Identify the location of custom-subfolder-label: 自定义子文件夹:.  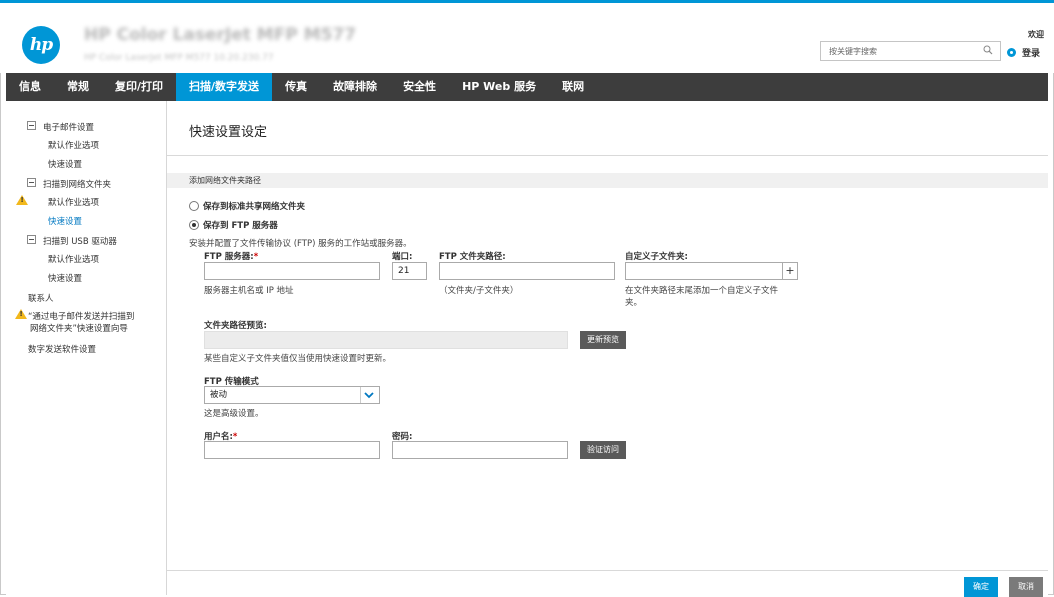
(656, 257).